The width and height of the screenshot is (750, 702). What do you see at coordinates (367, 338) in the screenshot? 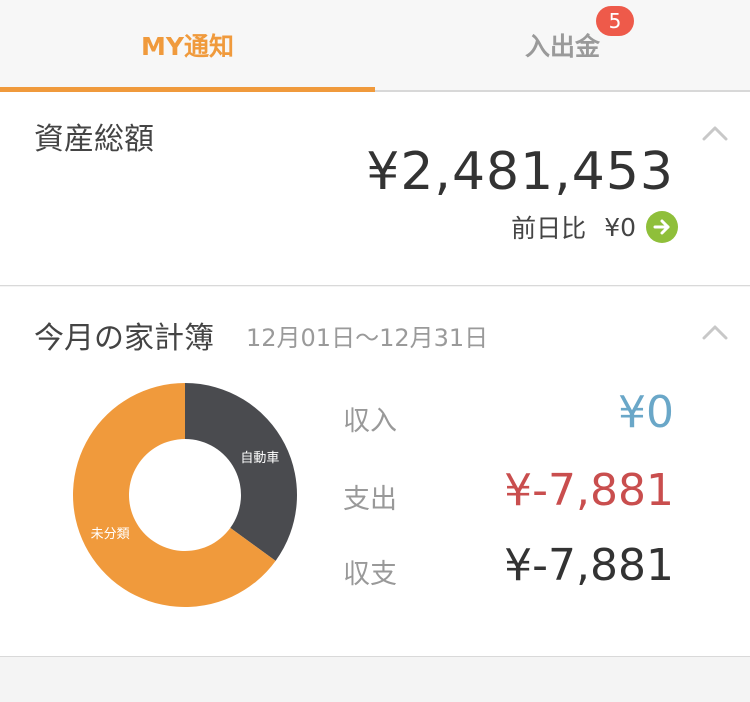
I see `period-range: 12月01日〜12月31日` at bounding box center [367, 338].